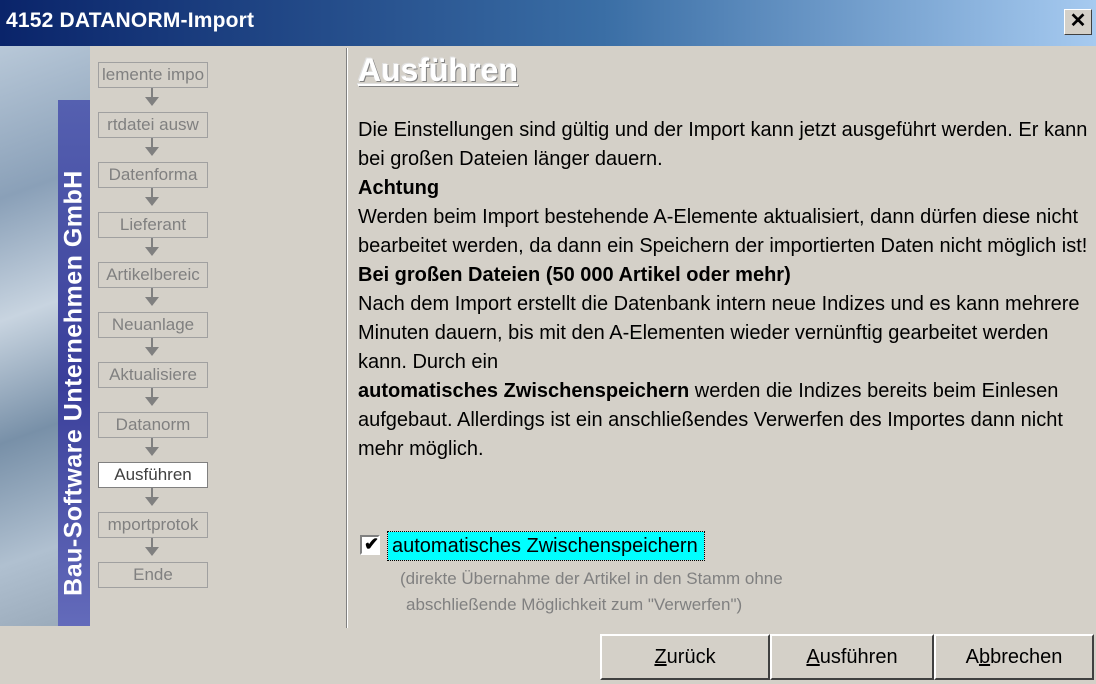  Describe the element at coordinates (153, 175) in the screenshot. I see `wizard-step-datenformat: Datenforma` at that location.